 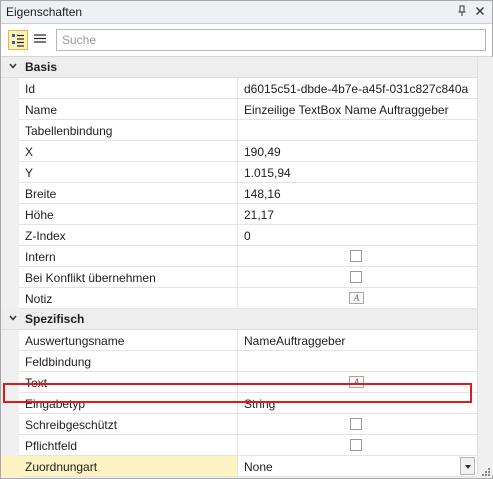 I want to click on category-label: Spezifisch, so click(x=55, y=319).